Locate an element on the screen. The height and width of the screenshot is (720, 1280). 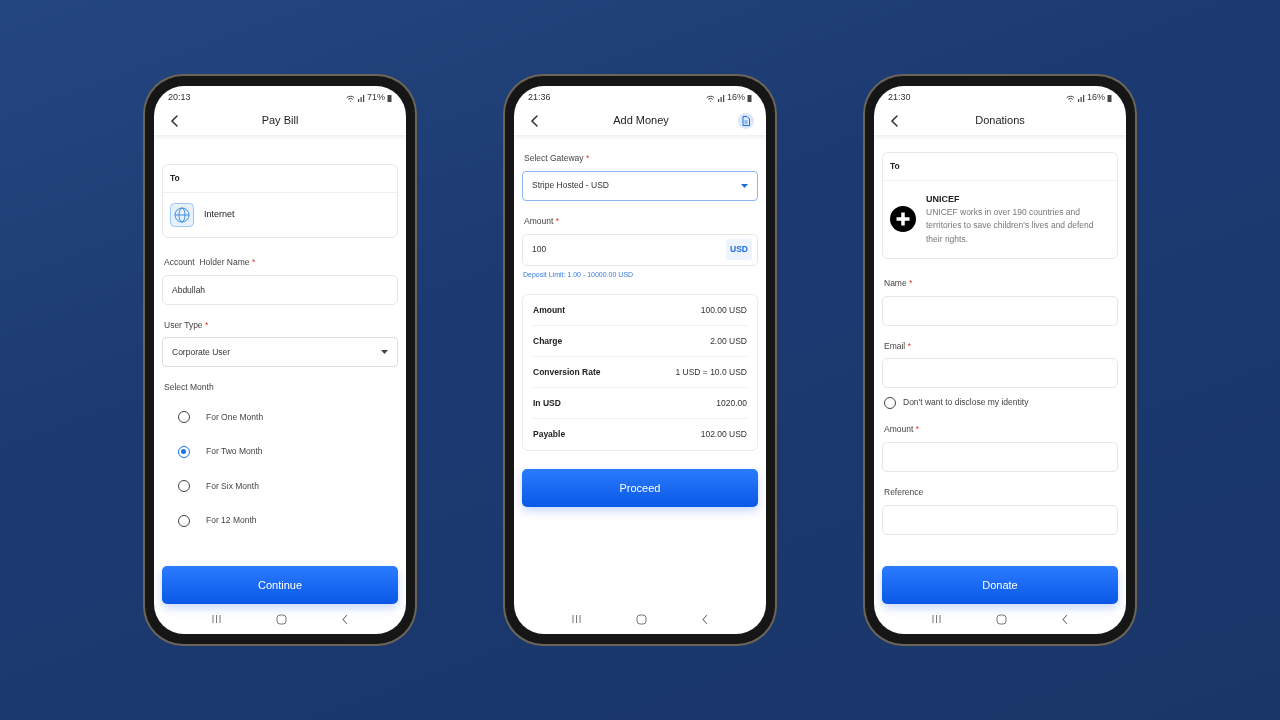
summary-label: In USD is located at coordinates (547, 403).